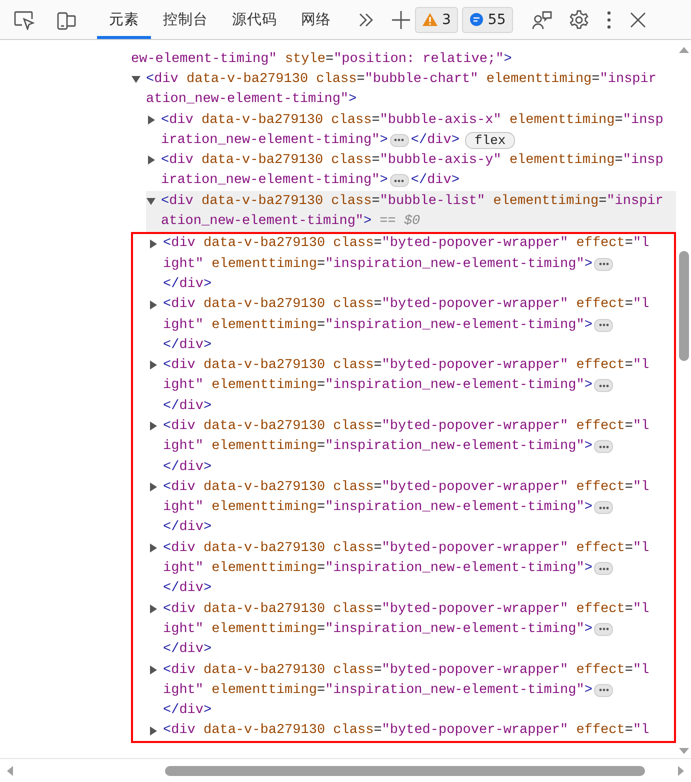 The width and height of the screenshot is (691, 782). Describe the element at coordinates (436, 19) in the screenshot. I see `warnings-button: 3` at that location.